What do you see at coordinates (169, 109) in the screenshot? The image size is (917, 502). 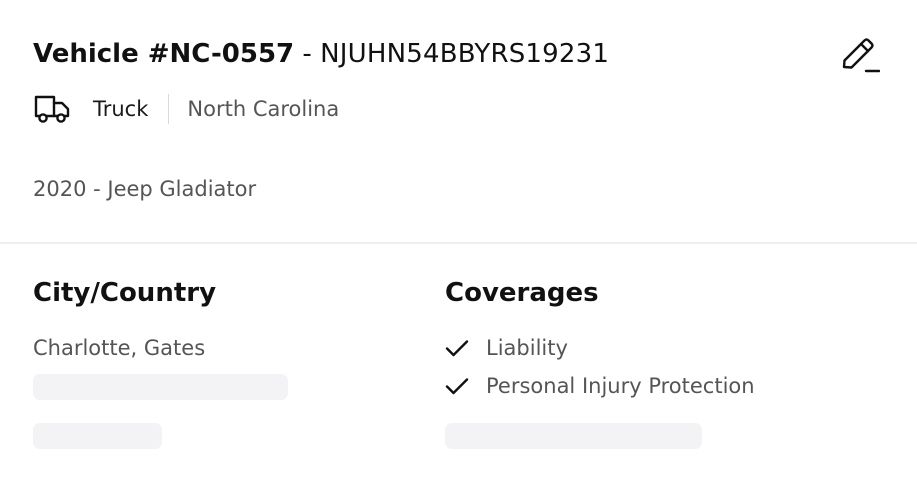 I see `meta-divider` at bounding box center [169, 109].